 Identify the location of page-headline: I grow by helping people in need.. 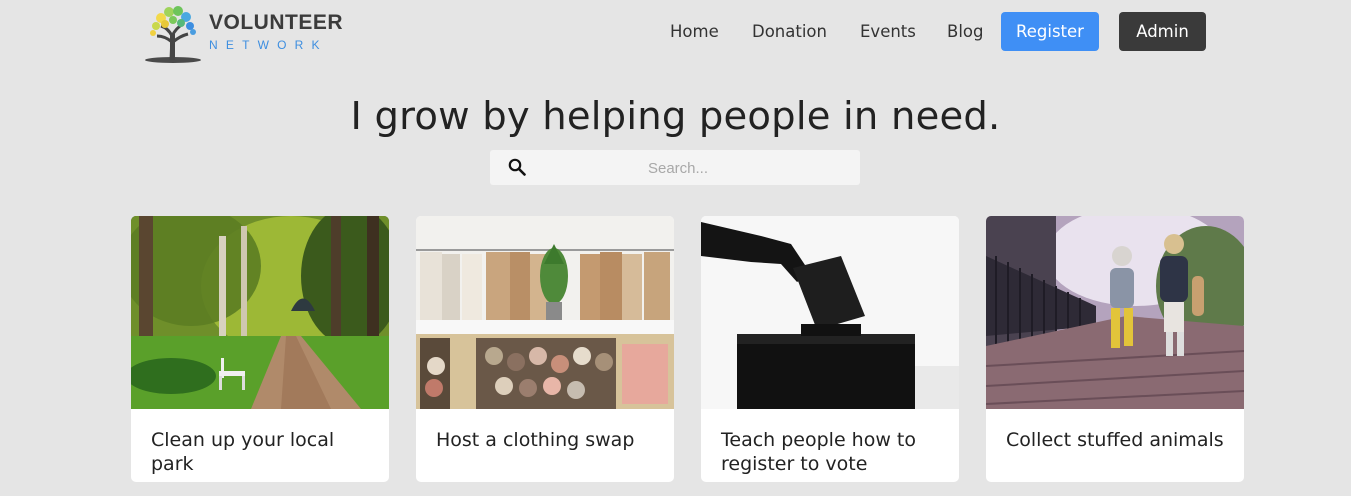
(675, 116).